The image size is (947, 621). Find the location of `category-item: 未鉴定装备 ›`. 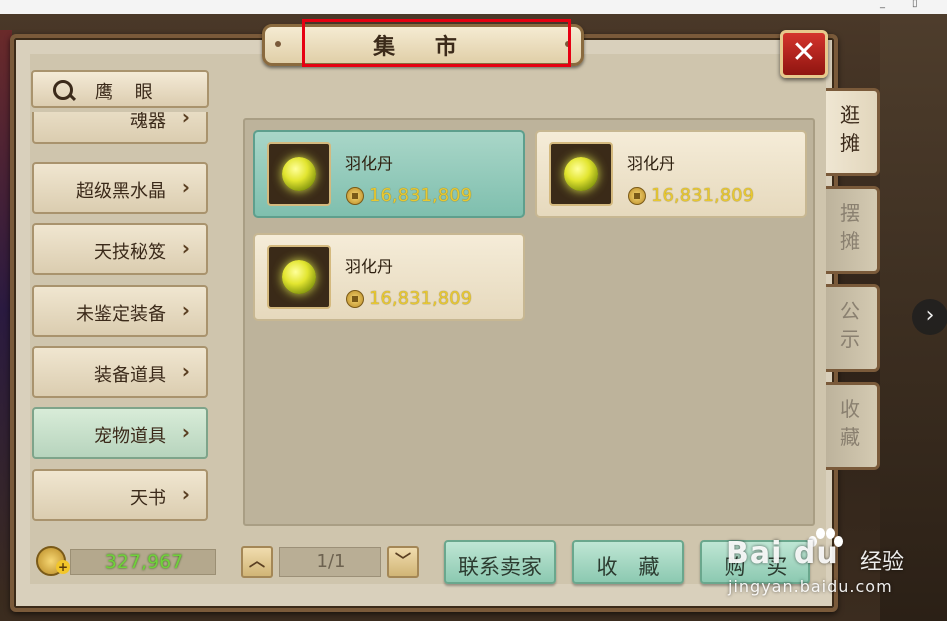

category-item: 未鉴定装备 › is located at coordinates (120, 311).